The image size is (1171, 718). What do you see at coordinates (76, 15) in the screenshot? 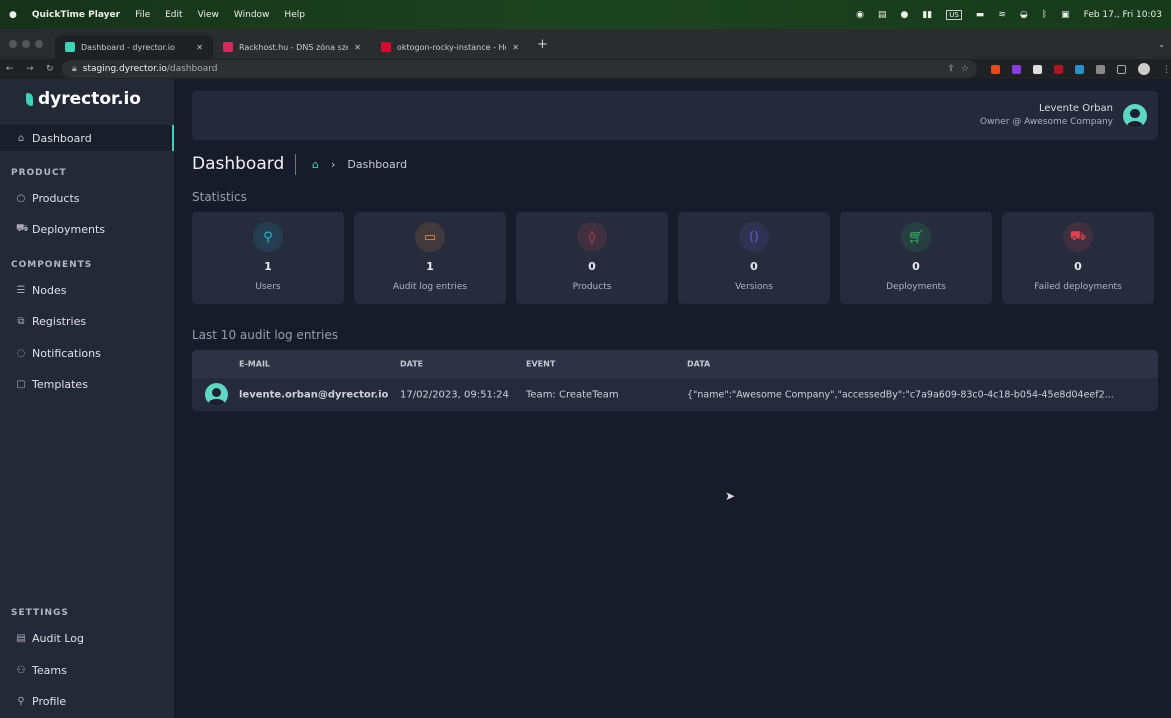
I see `app-name: QuickTime Player` at bounding box center [76, 15].